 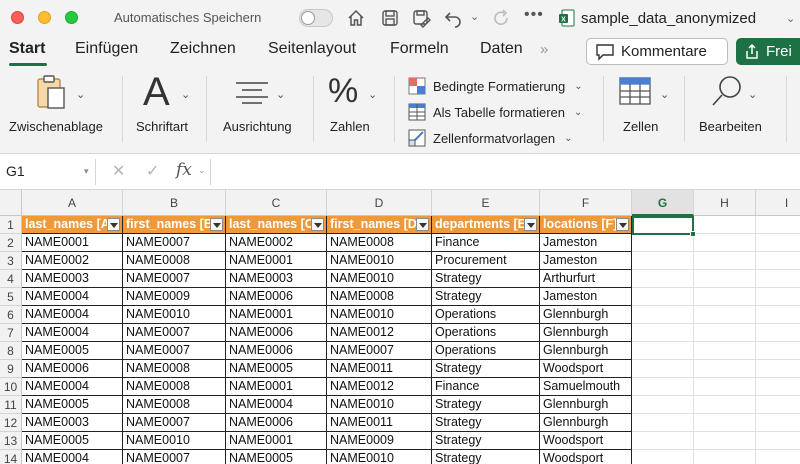 What do you see at coordinates (668, 18) in the screenshot?
I see `document-title: sample_data_anonymized` at bounding box center [668, 18].